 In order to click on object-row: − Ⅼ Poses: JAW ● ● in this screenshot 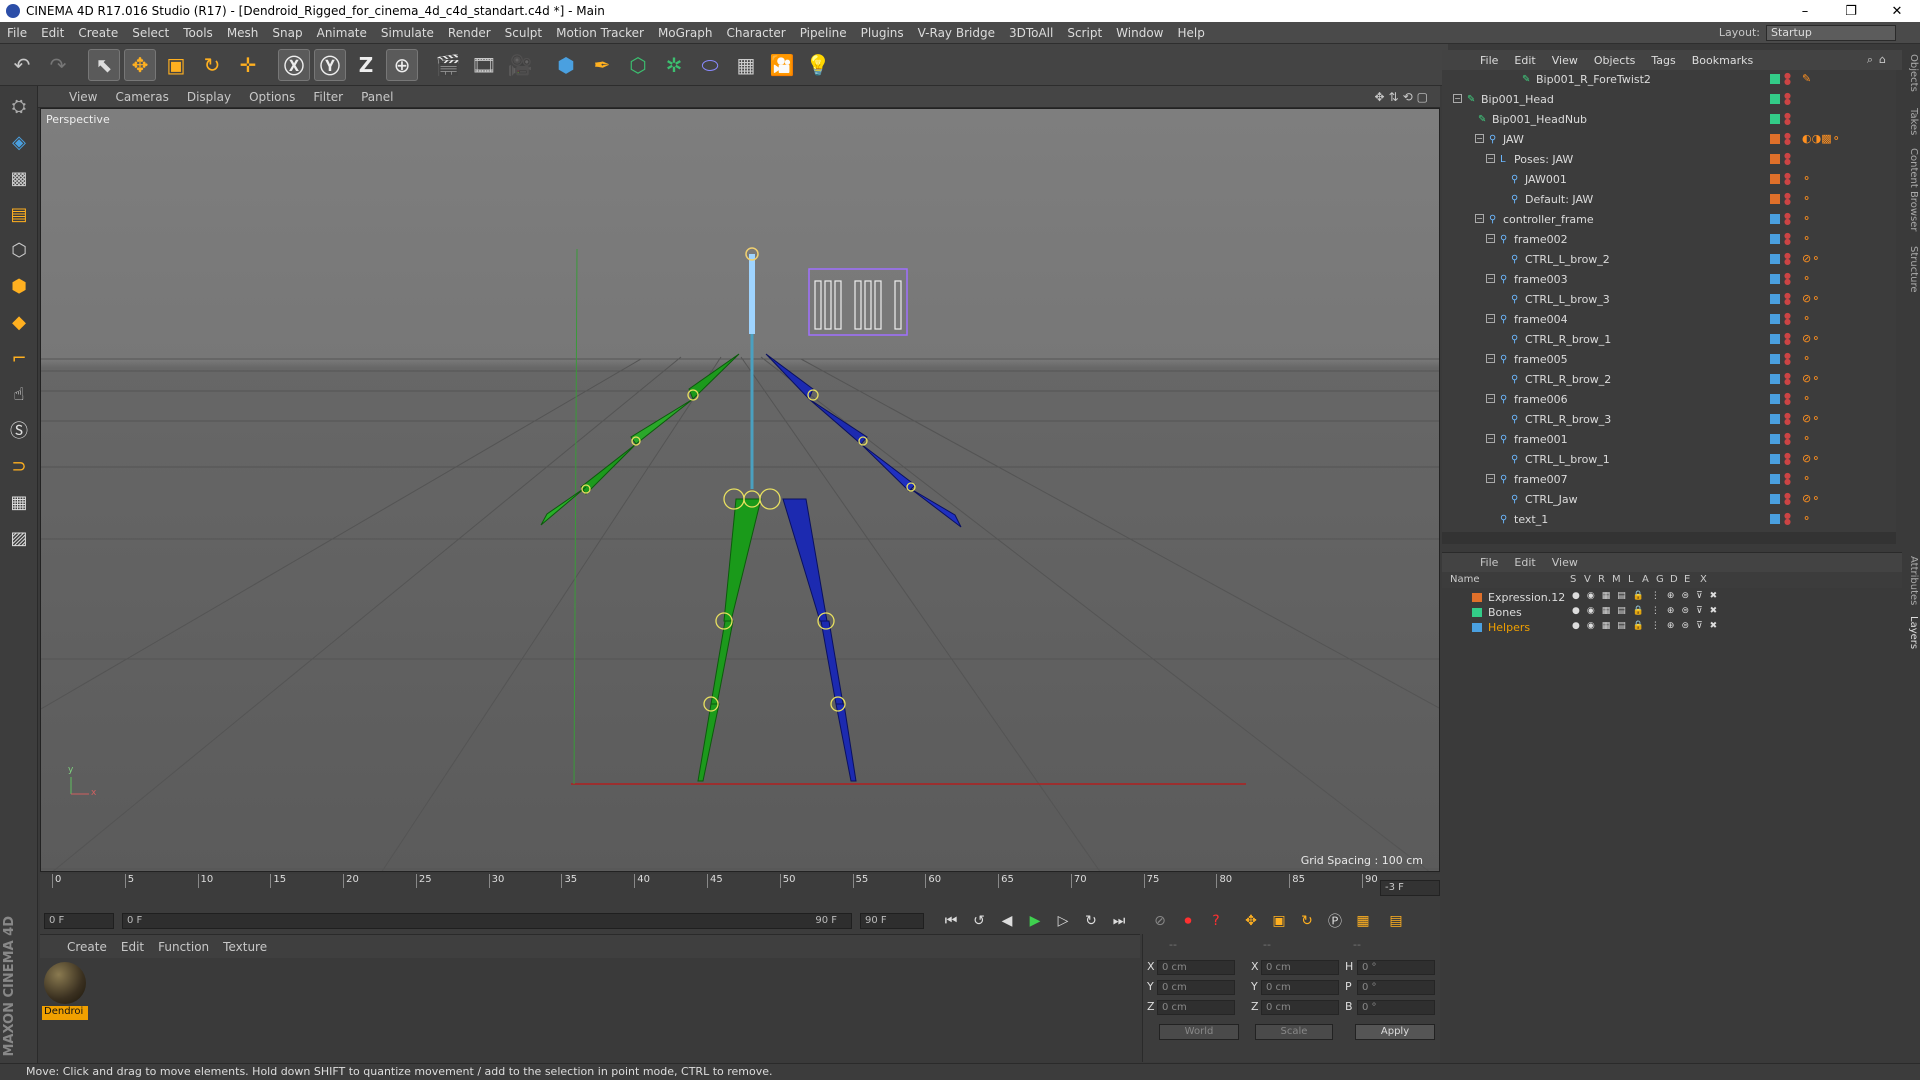, I will do `click(1669, 160)`.